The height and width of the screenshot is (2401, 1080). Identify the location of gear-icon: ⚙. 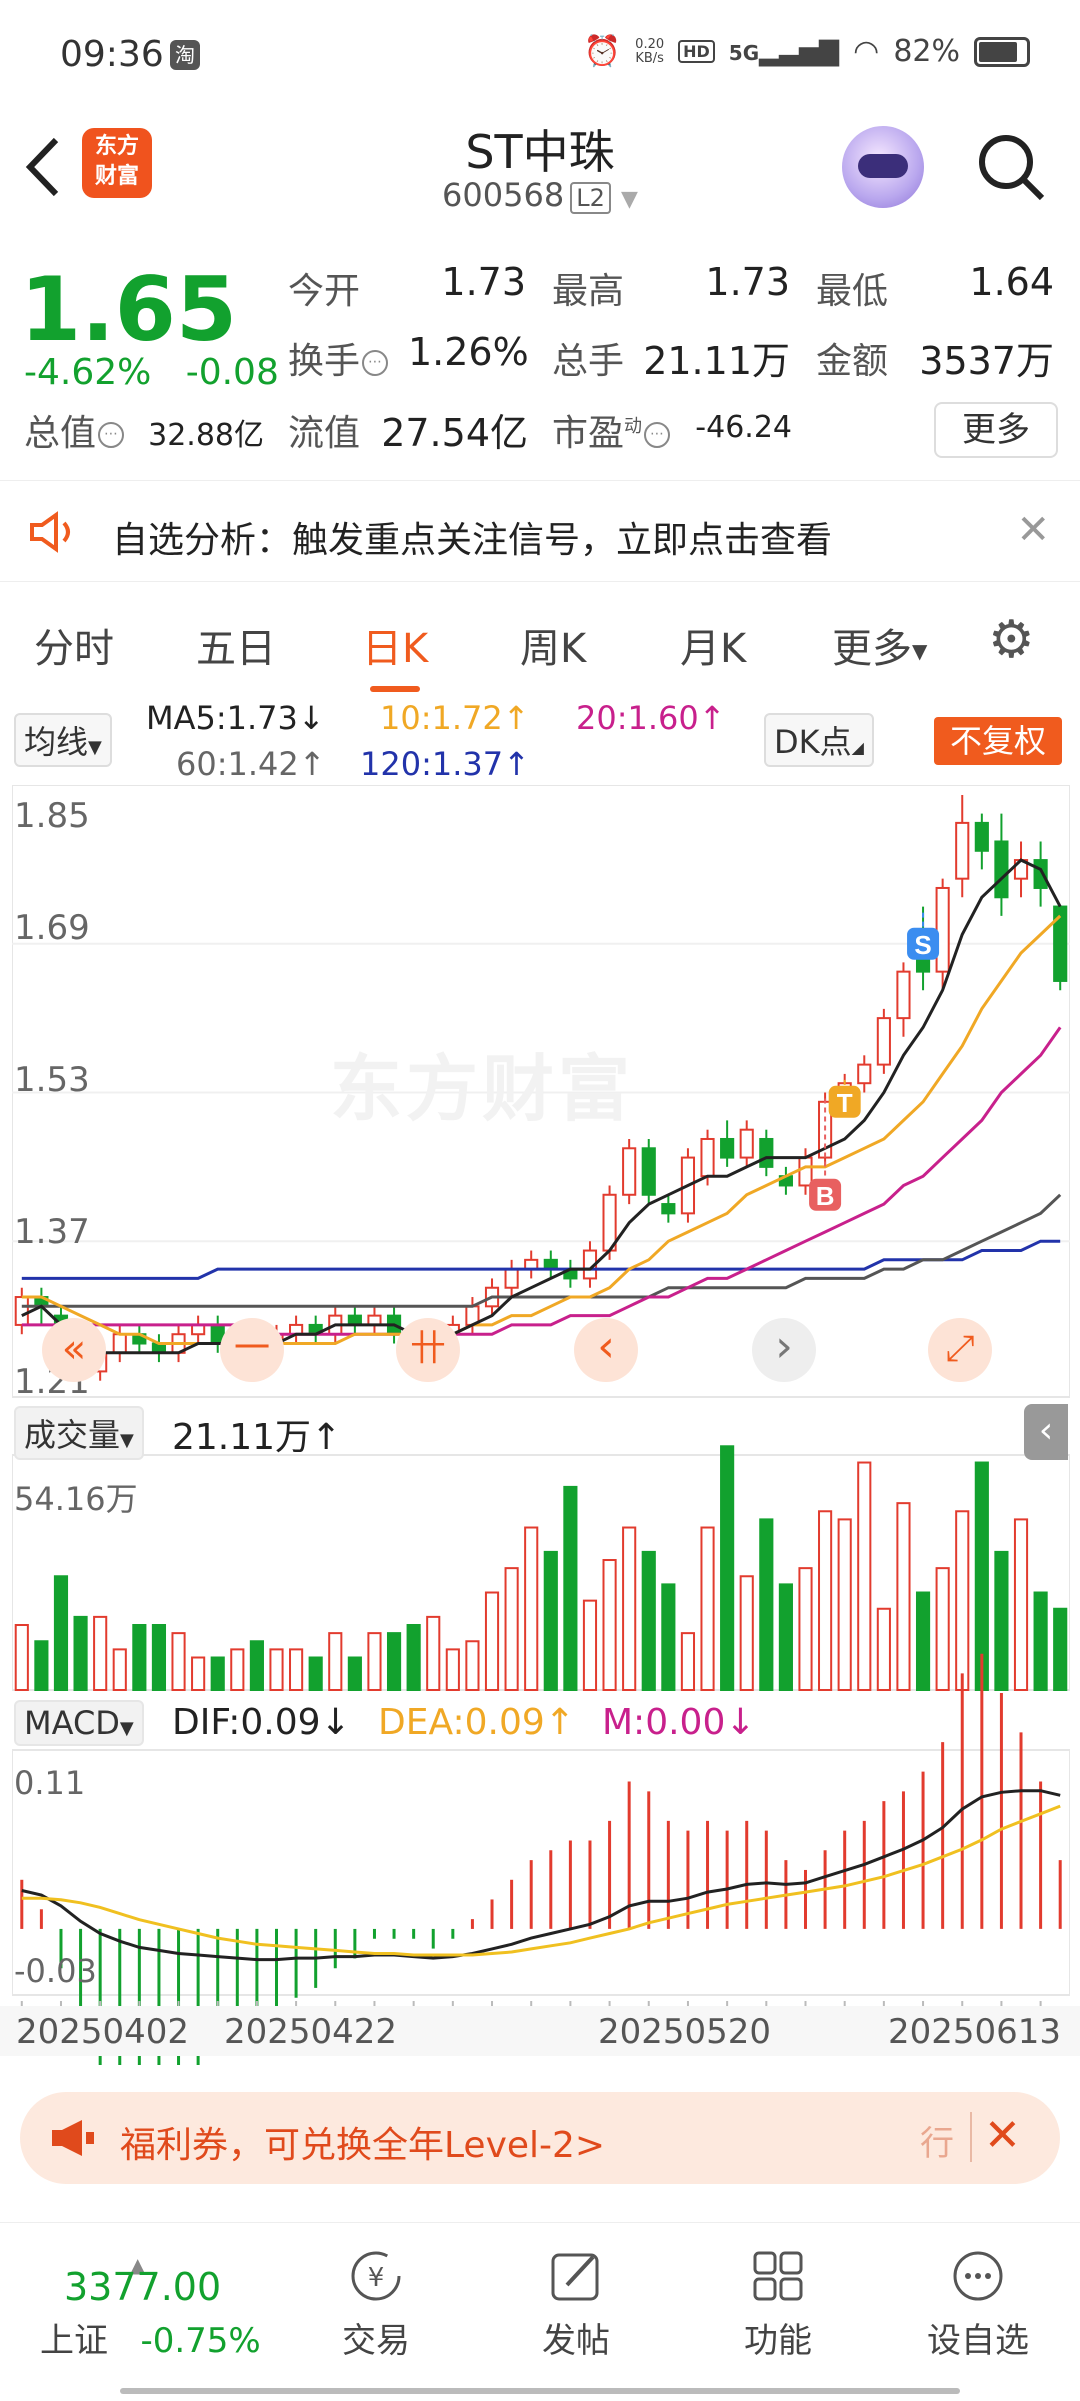
(1011, 640).